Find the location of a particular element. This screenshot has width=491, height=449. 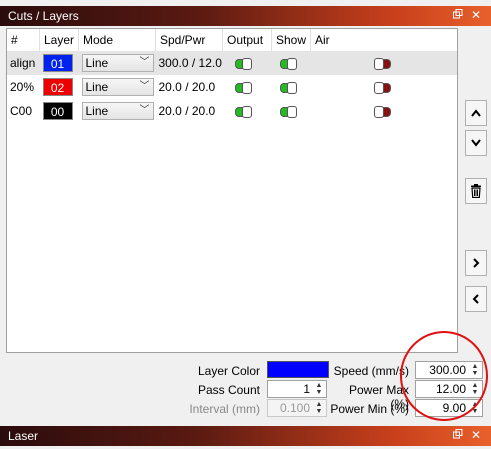

move-left-button is located at coordinates (476, 299).